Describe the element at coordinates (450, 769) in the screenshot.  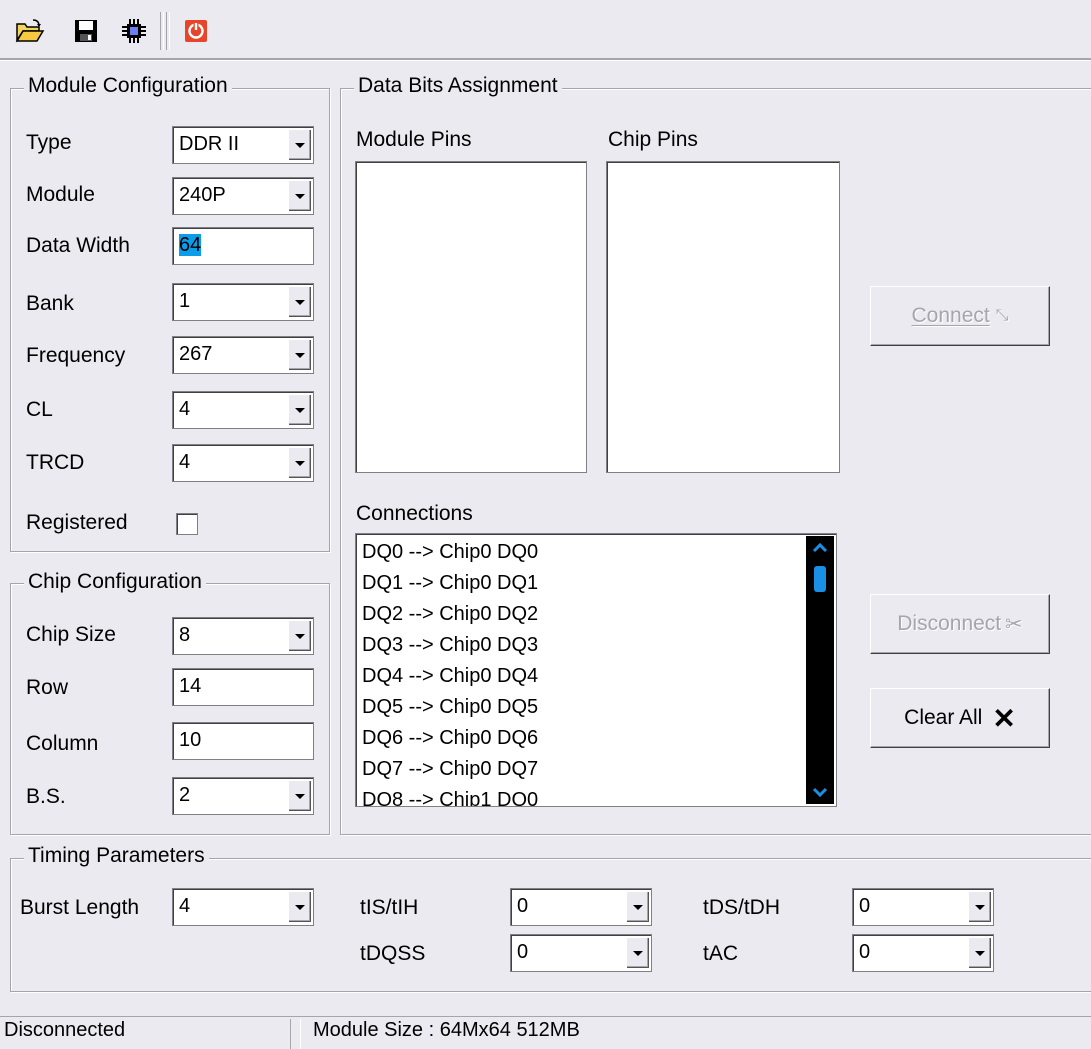
I see `list-item: DQ7 --> Chip0 DQ7` at that location.